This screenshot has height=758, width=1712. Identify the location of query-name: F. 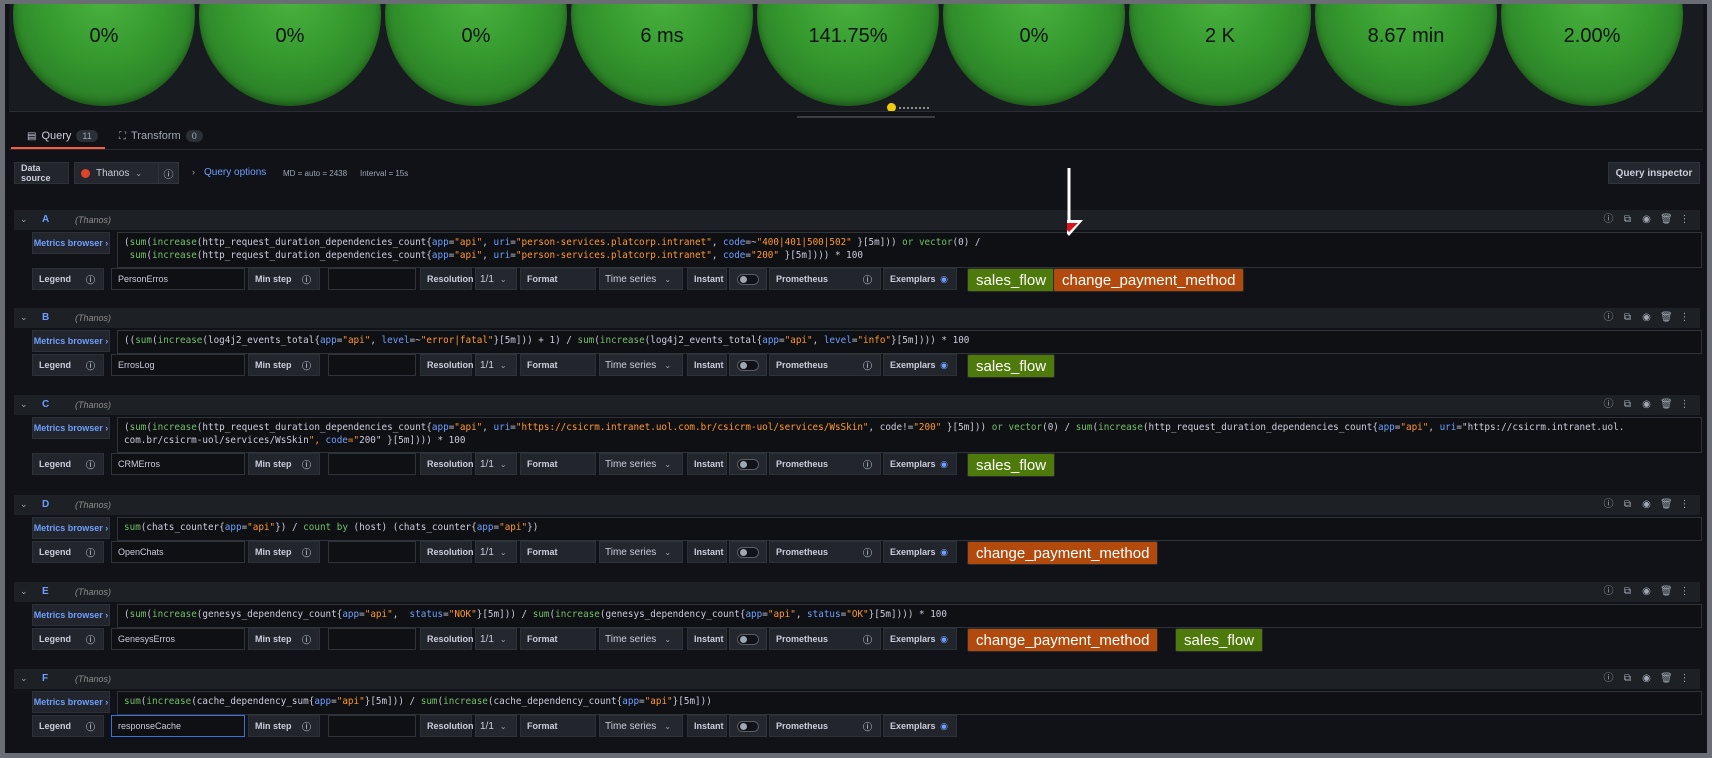
(45, 678).